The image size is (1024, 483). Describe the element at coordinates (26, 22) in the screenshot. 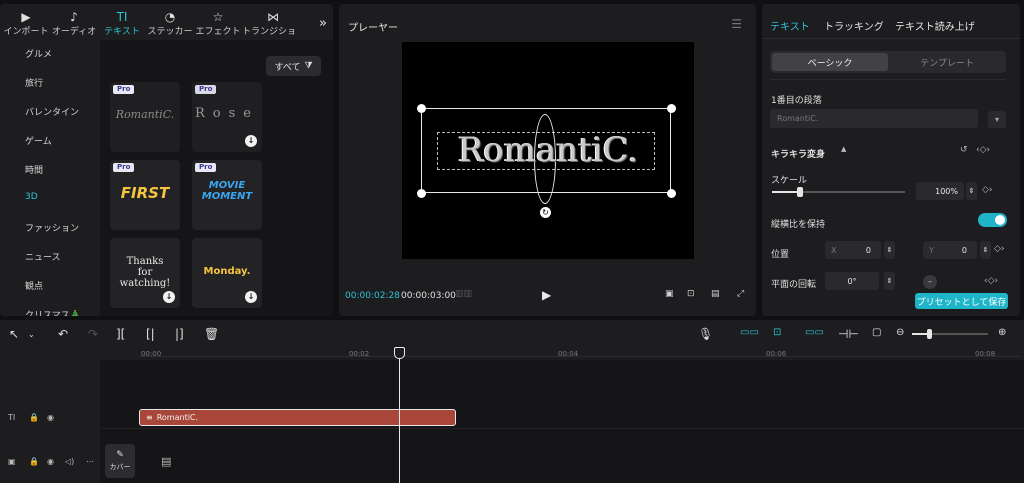

I see `tab-import: ▶ インポート` at that location.